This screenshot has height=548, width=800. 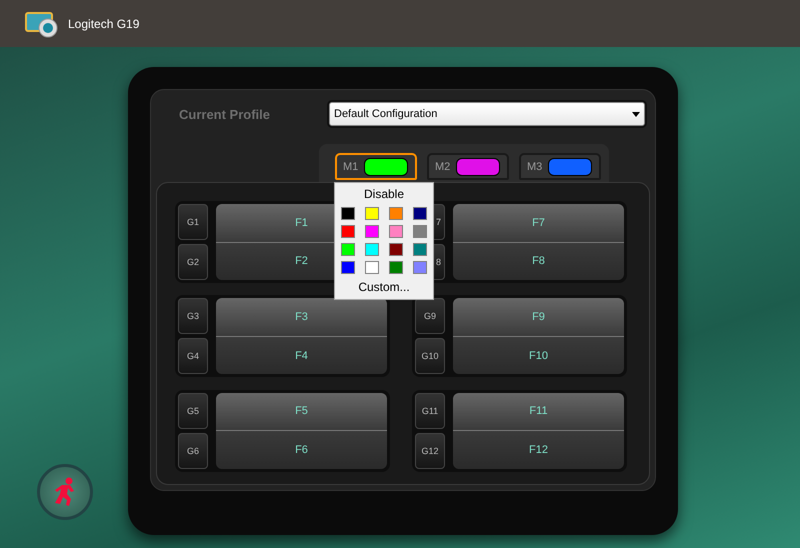 I want to click on f-key: F4, so click(x=301, y=355).